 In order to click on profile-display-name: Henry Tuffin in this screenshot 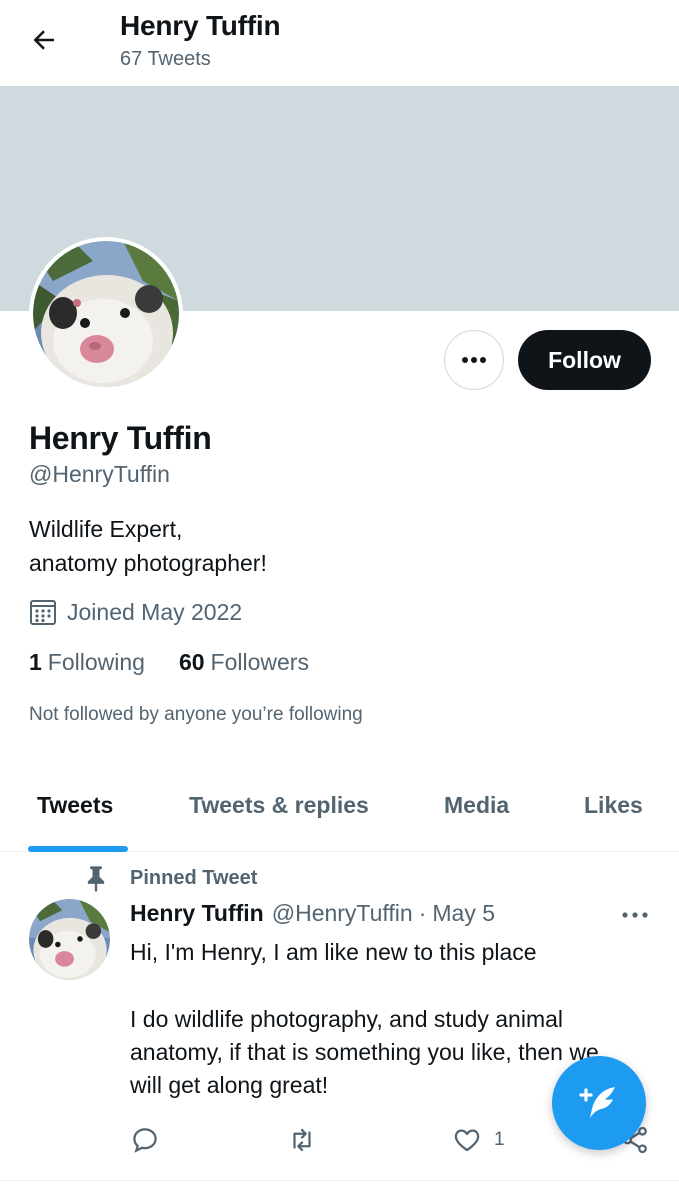, I will do `click(120, 438)`.